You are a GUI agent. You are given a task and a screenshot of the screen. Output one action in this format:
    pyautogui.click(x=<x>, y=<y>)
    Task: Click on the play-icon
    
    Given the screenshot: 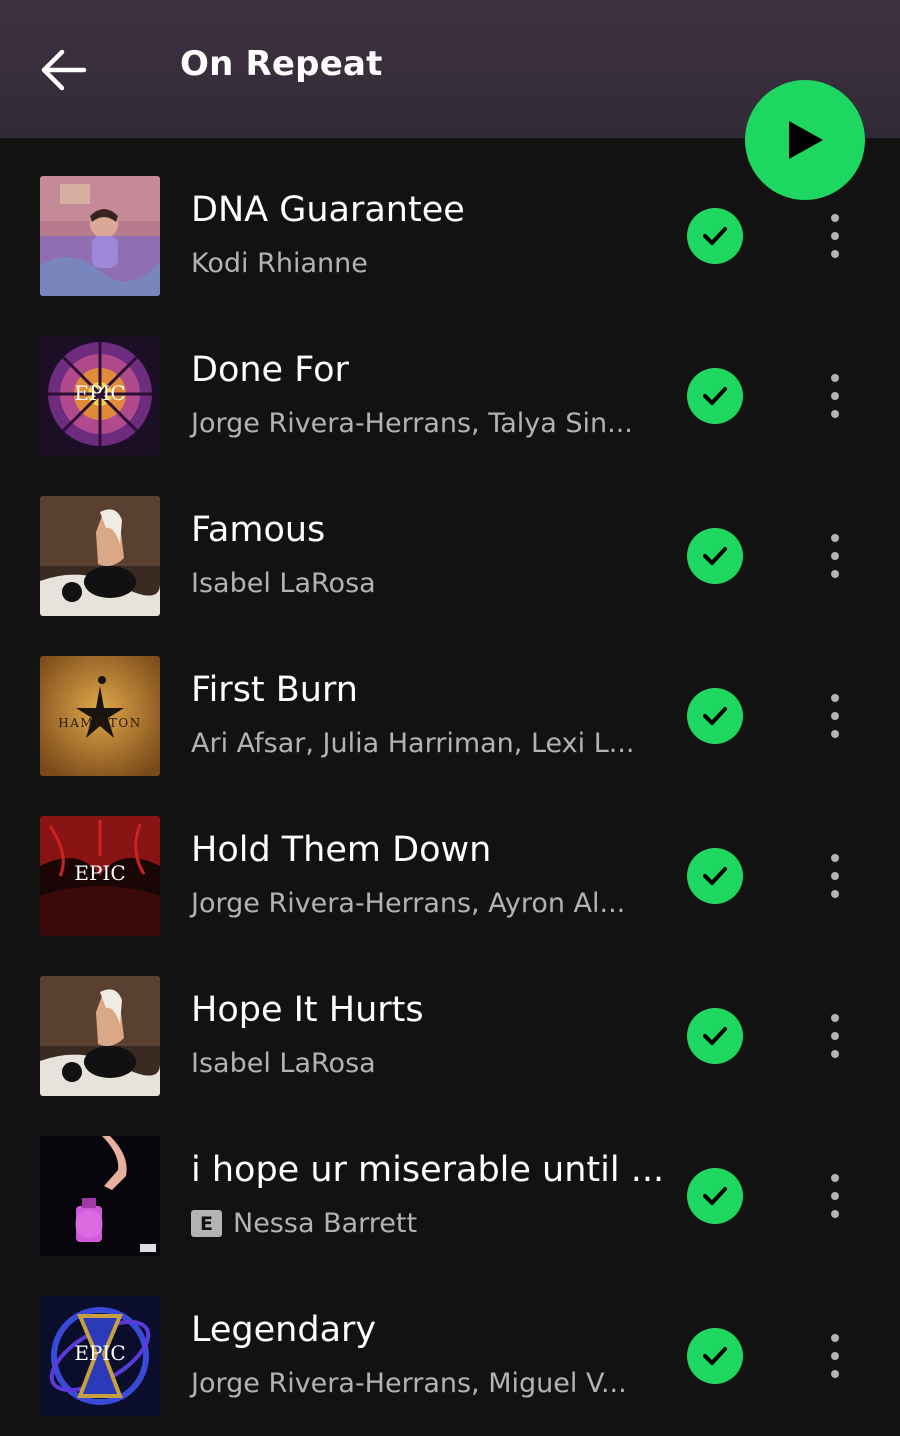 What is the action you would take?
    pyautogui.click(x=806, y=140)
    